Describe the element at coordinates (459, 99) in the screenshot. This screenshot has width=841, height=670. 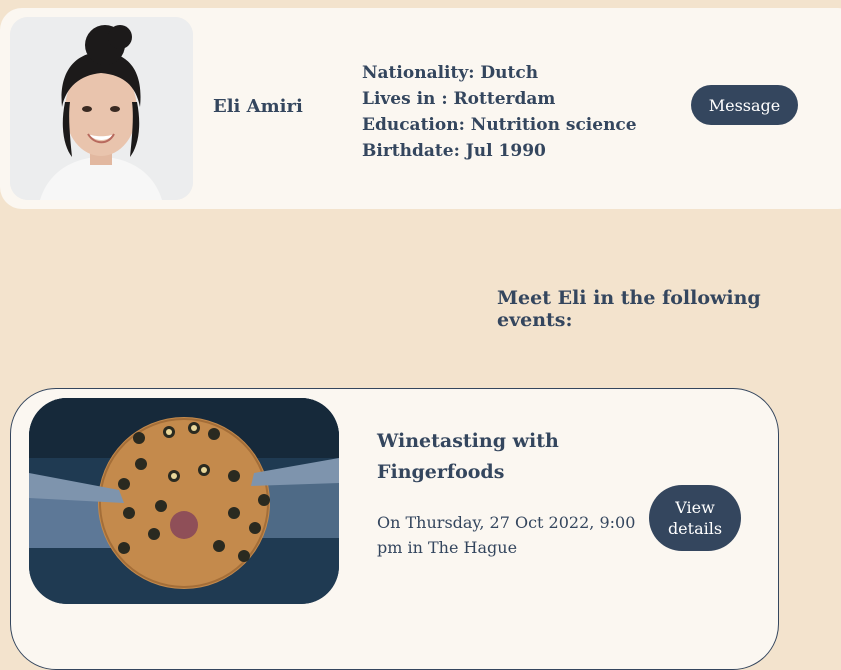
I see `lives-in-text: Lives in : Rotterdam` at that location.